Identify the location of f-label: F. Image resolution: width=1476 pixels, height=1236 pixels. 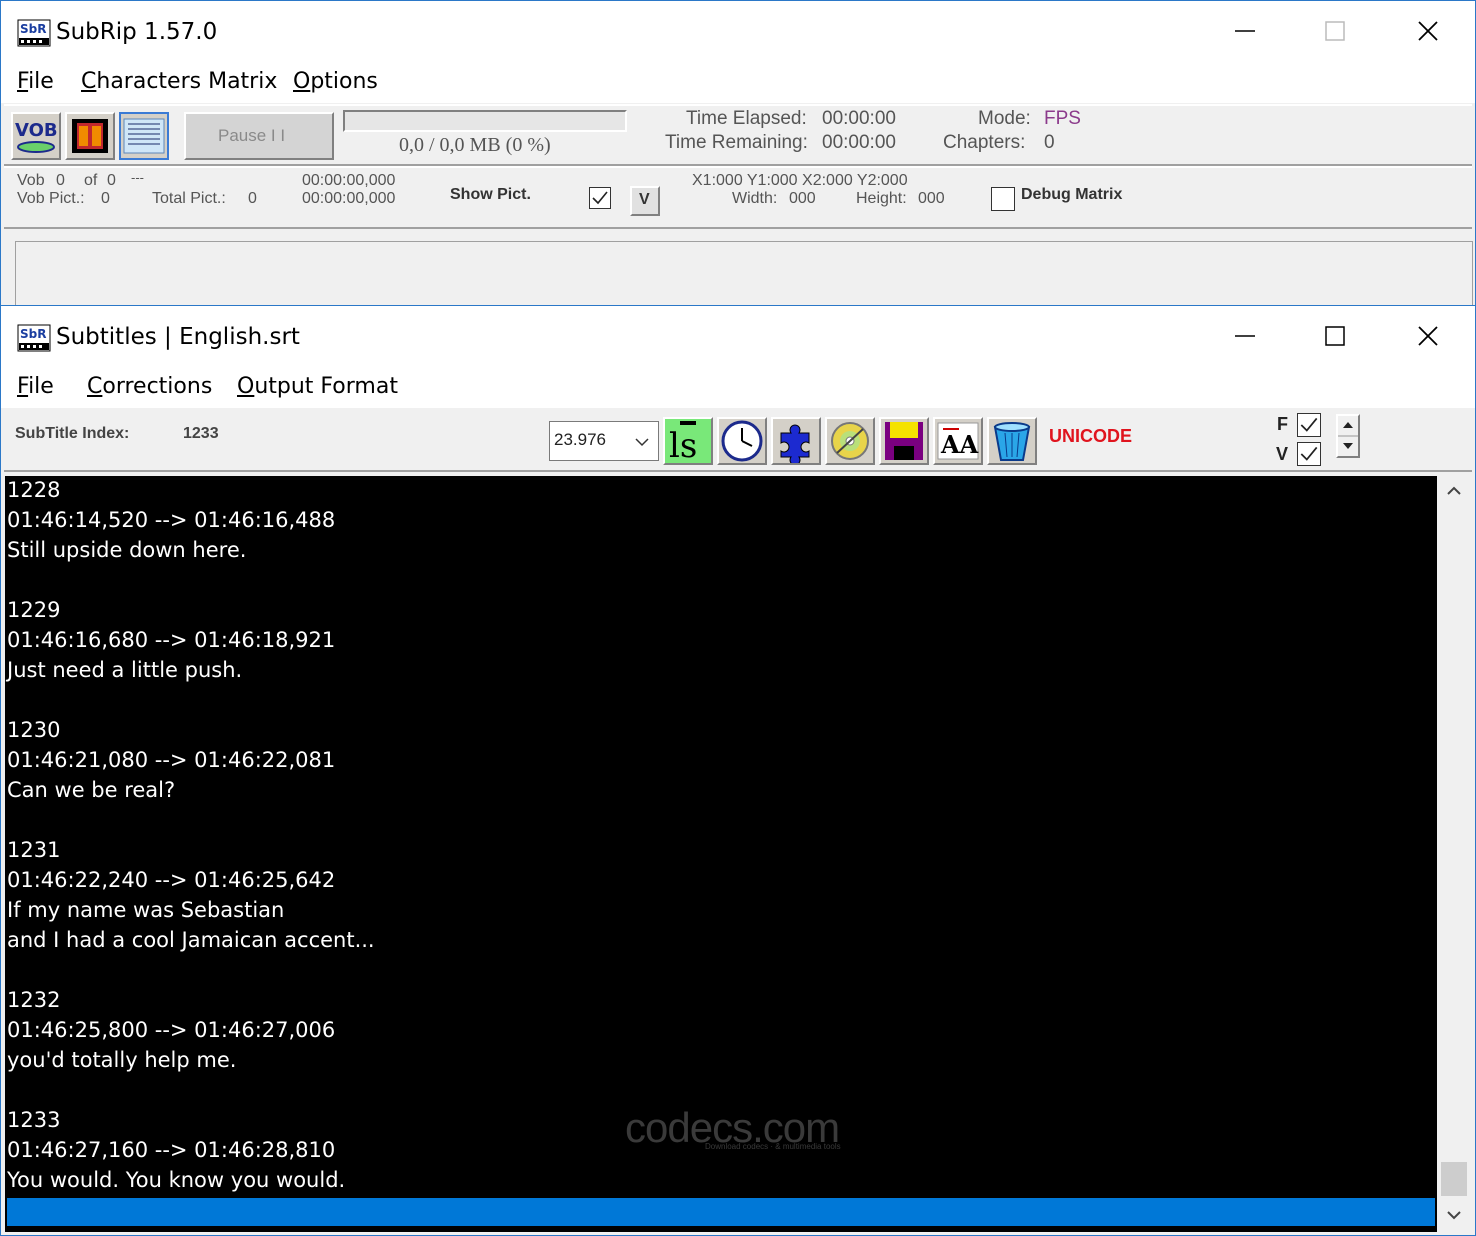
(1282, 424).